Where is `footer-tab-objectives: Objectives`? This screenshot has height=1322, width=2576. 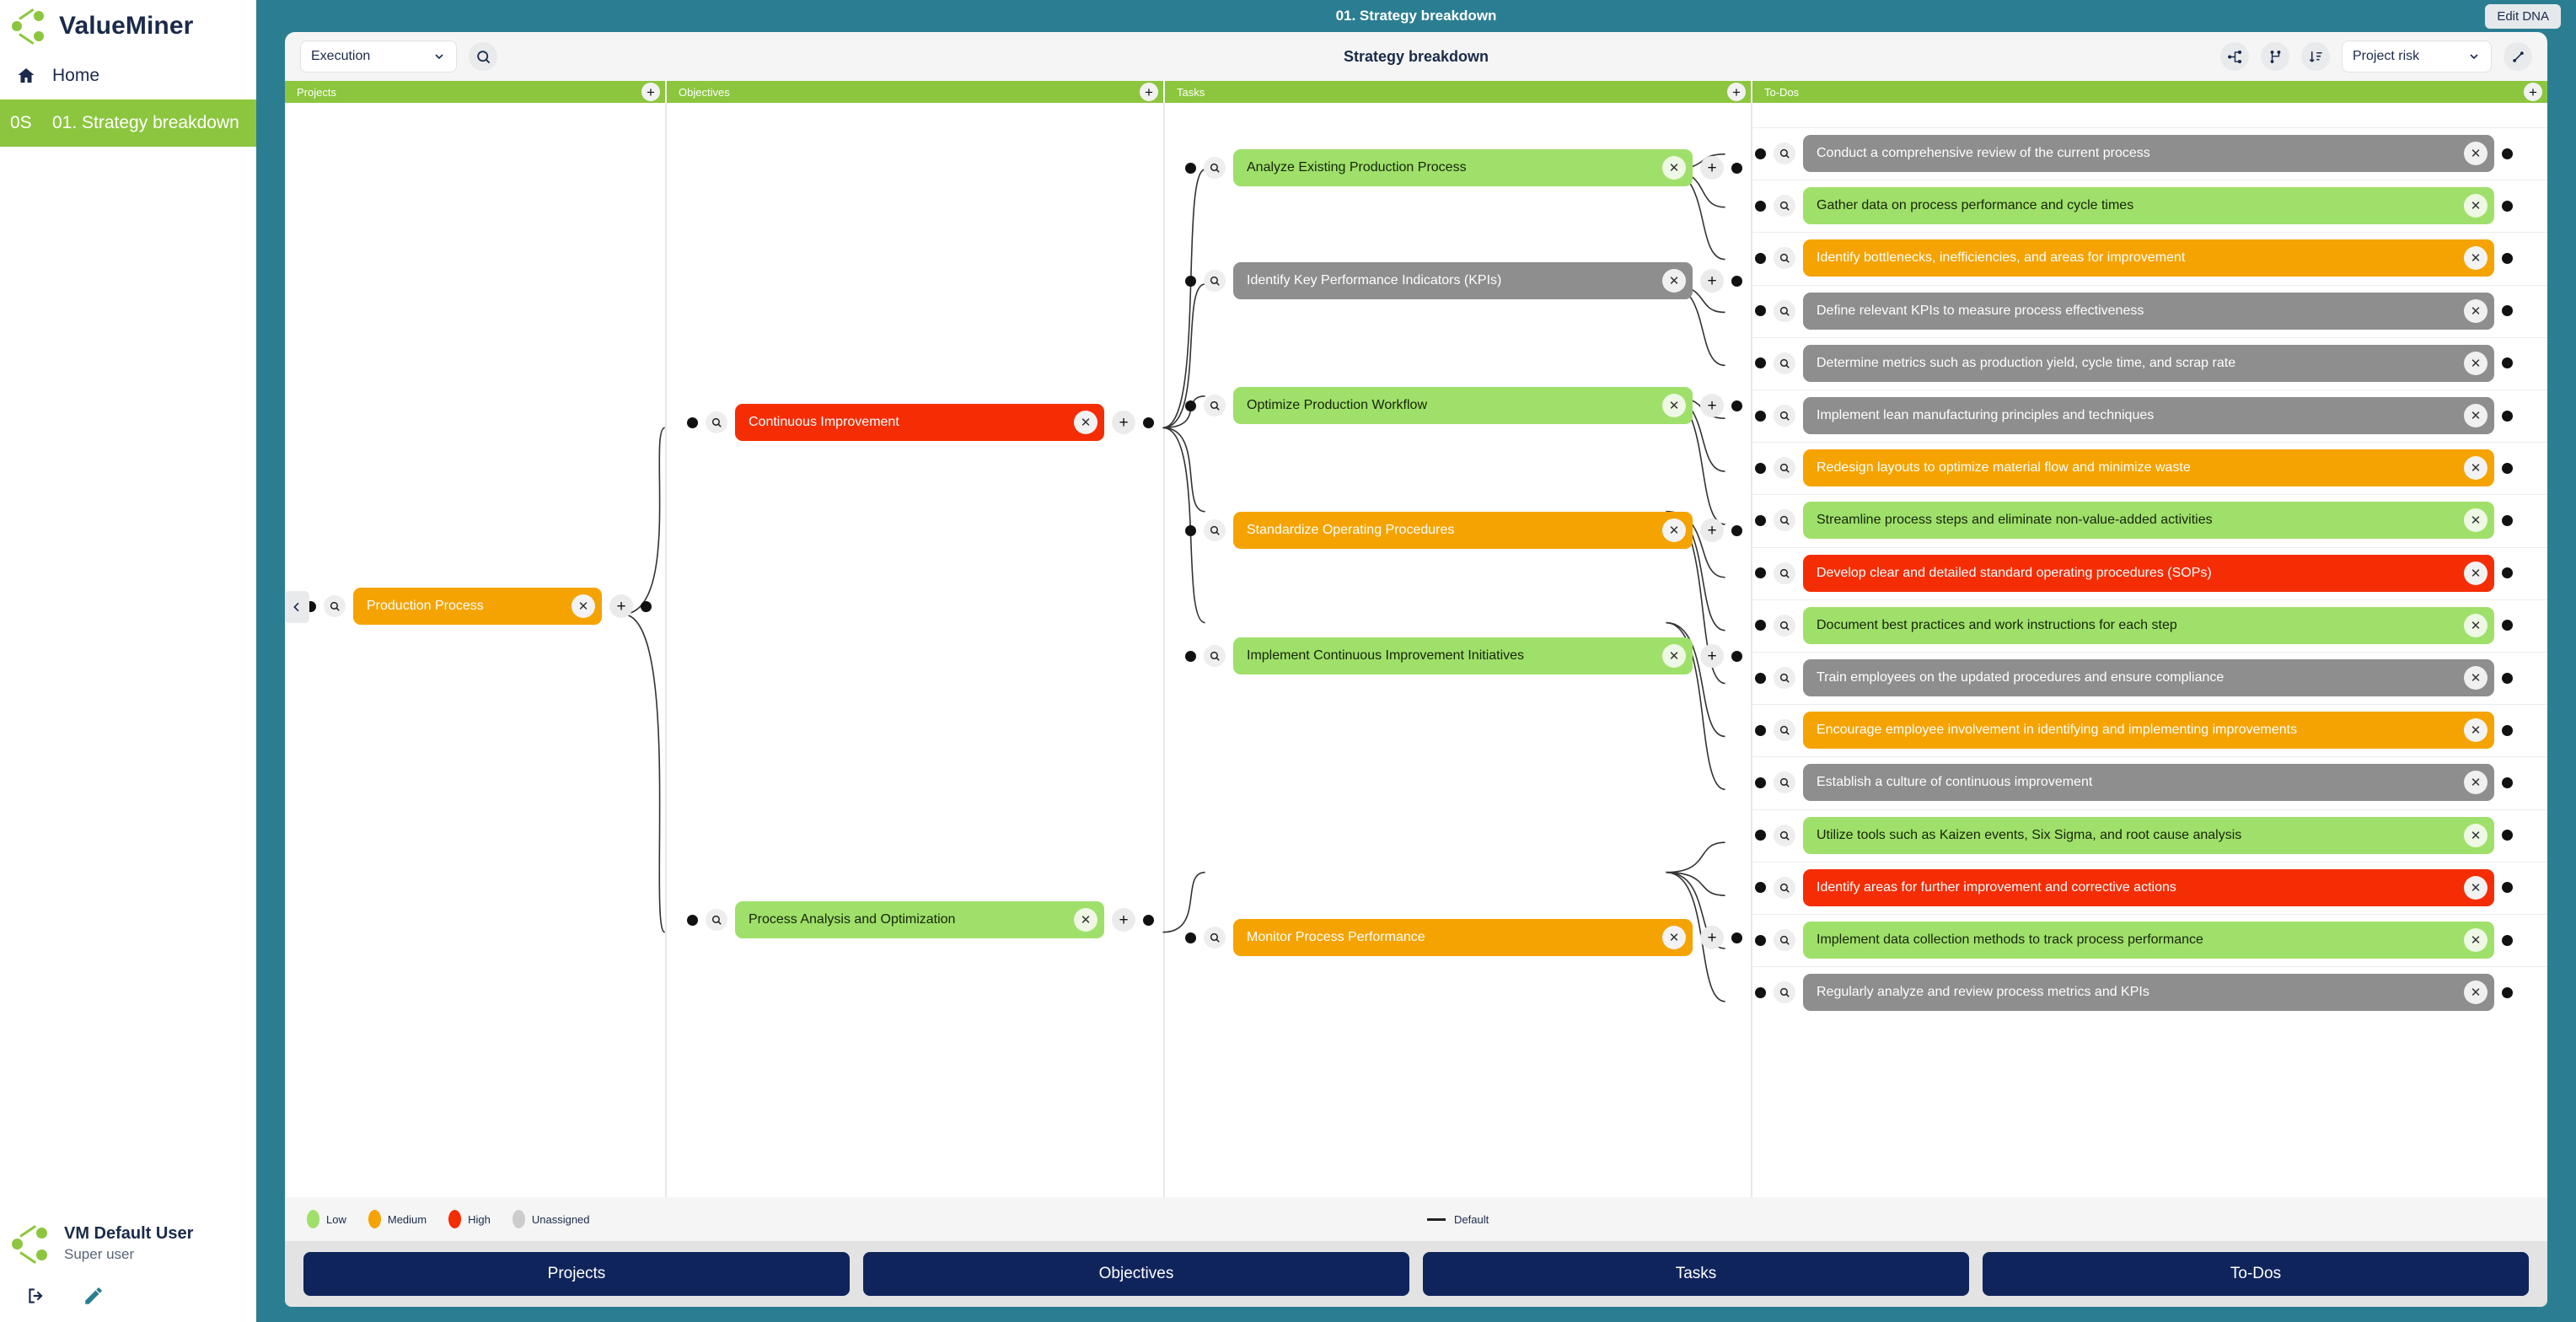 footer-tab-objectives: Objectives is located at coordinates (1136, 1274).